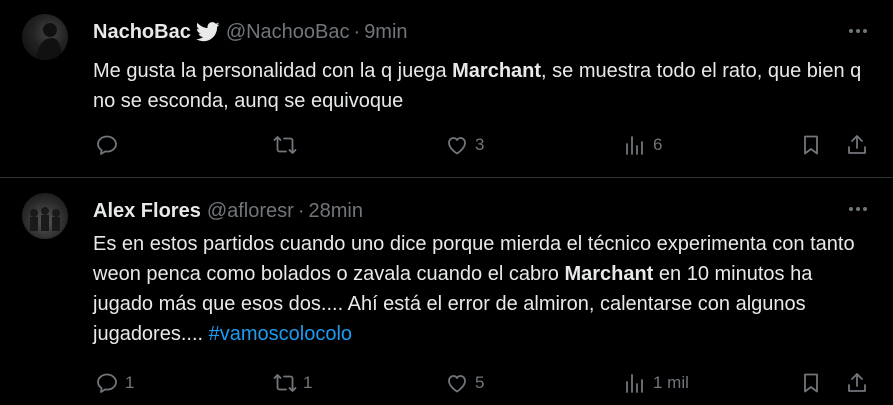  Describe the element at coordinates (308, 382) in the screenshot. I see `retweet-count: 1` at that location.